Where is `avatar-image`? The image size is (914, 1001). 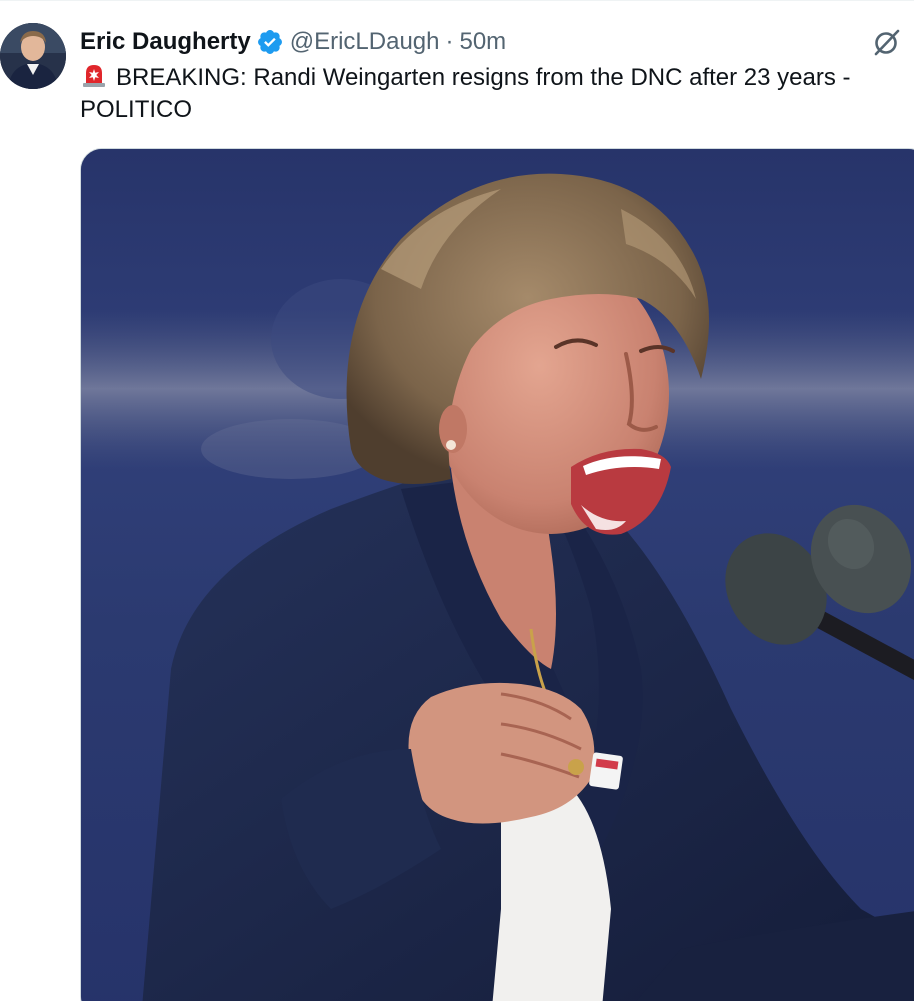 avatar-image is located at coordinates (33, 56).